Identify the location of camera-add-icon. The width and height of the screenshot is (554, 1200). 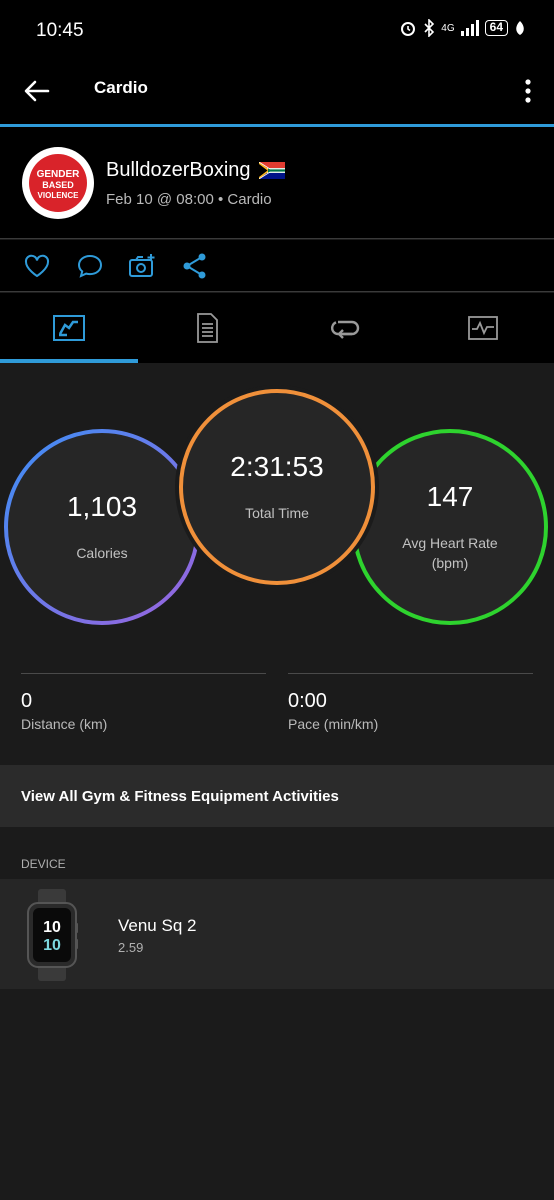
(142, 266).